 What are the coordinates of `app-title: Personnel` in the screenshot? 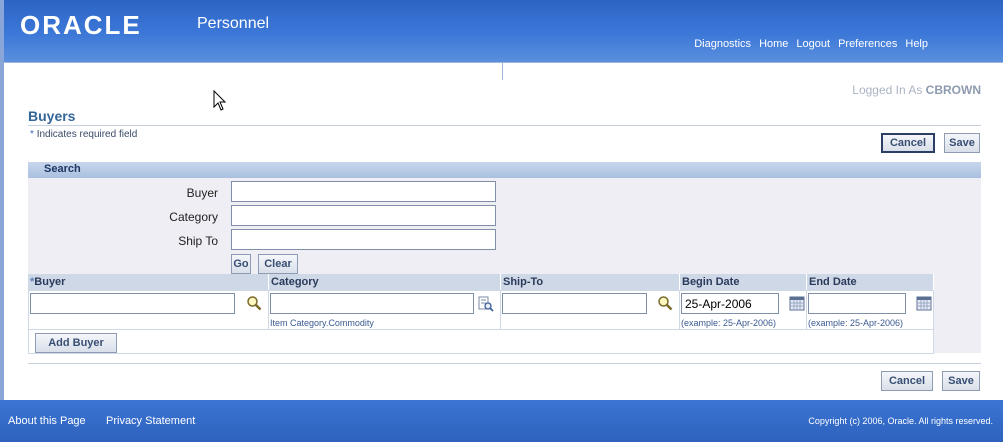 It's located at (233, 23).